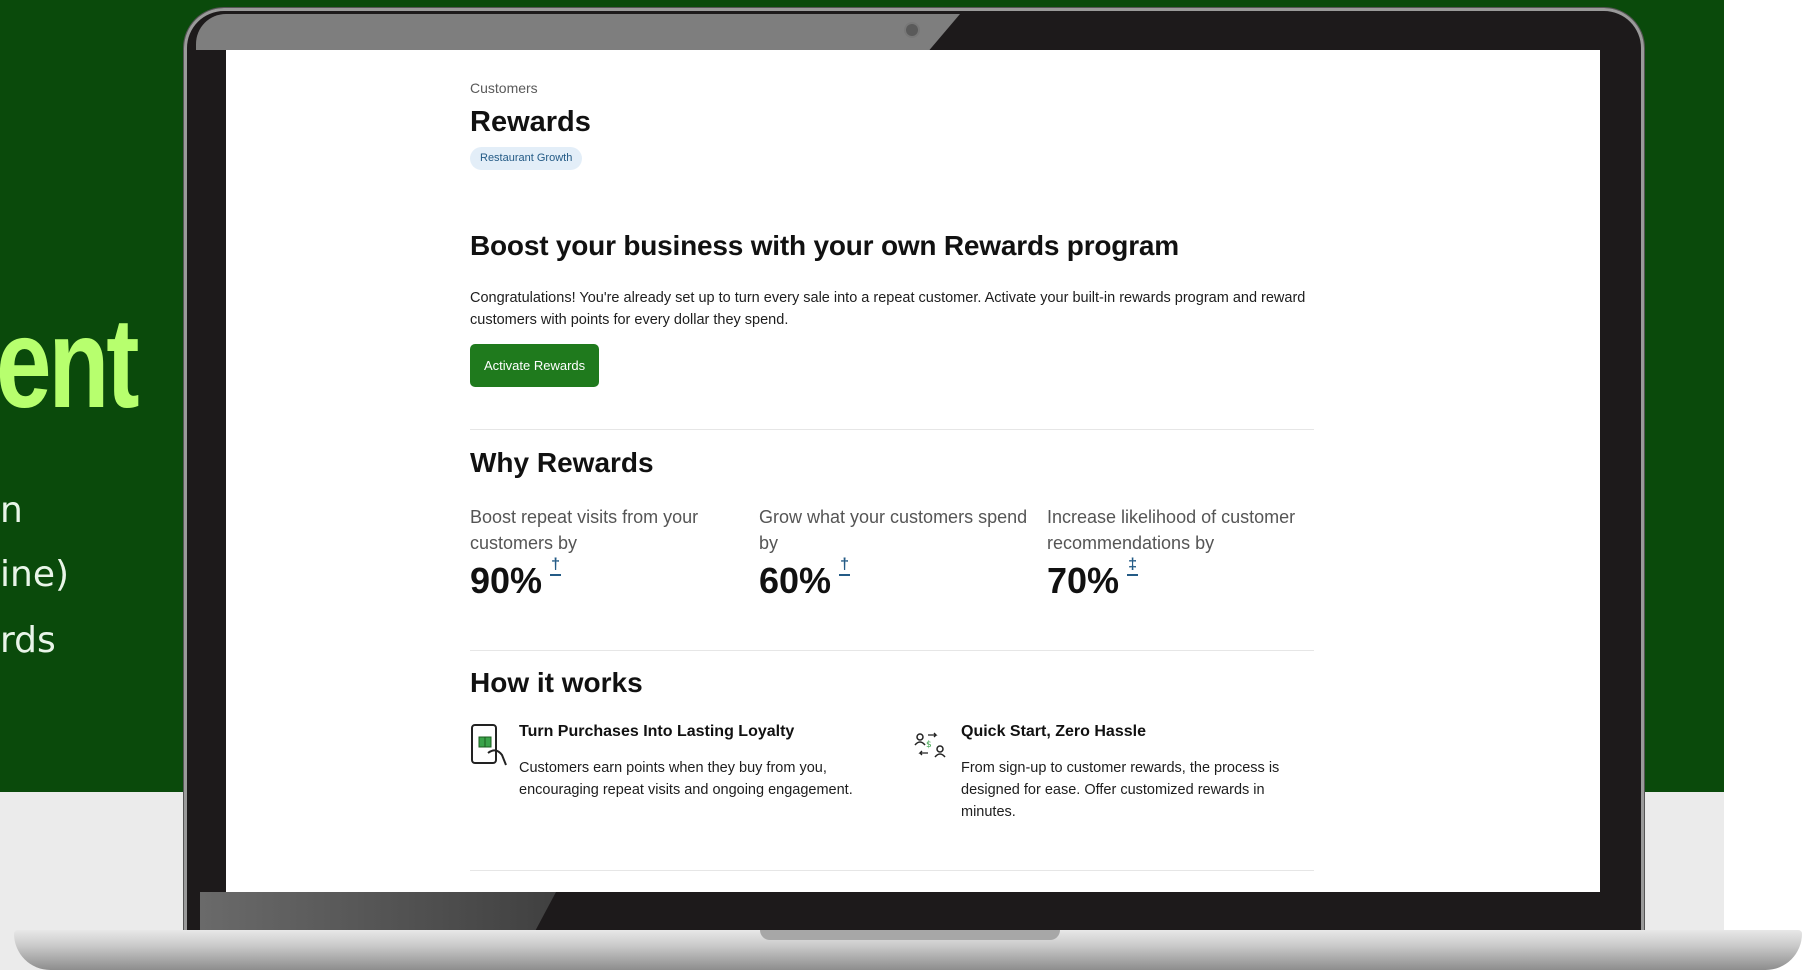  I want to click on marketing-line-3: rds, so click(28, 640).